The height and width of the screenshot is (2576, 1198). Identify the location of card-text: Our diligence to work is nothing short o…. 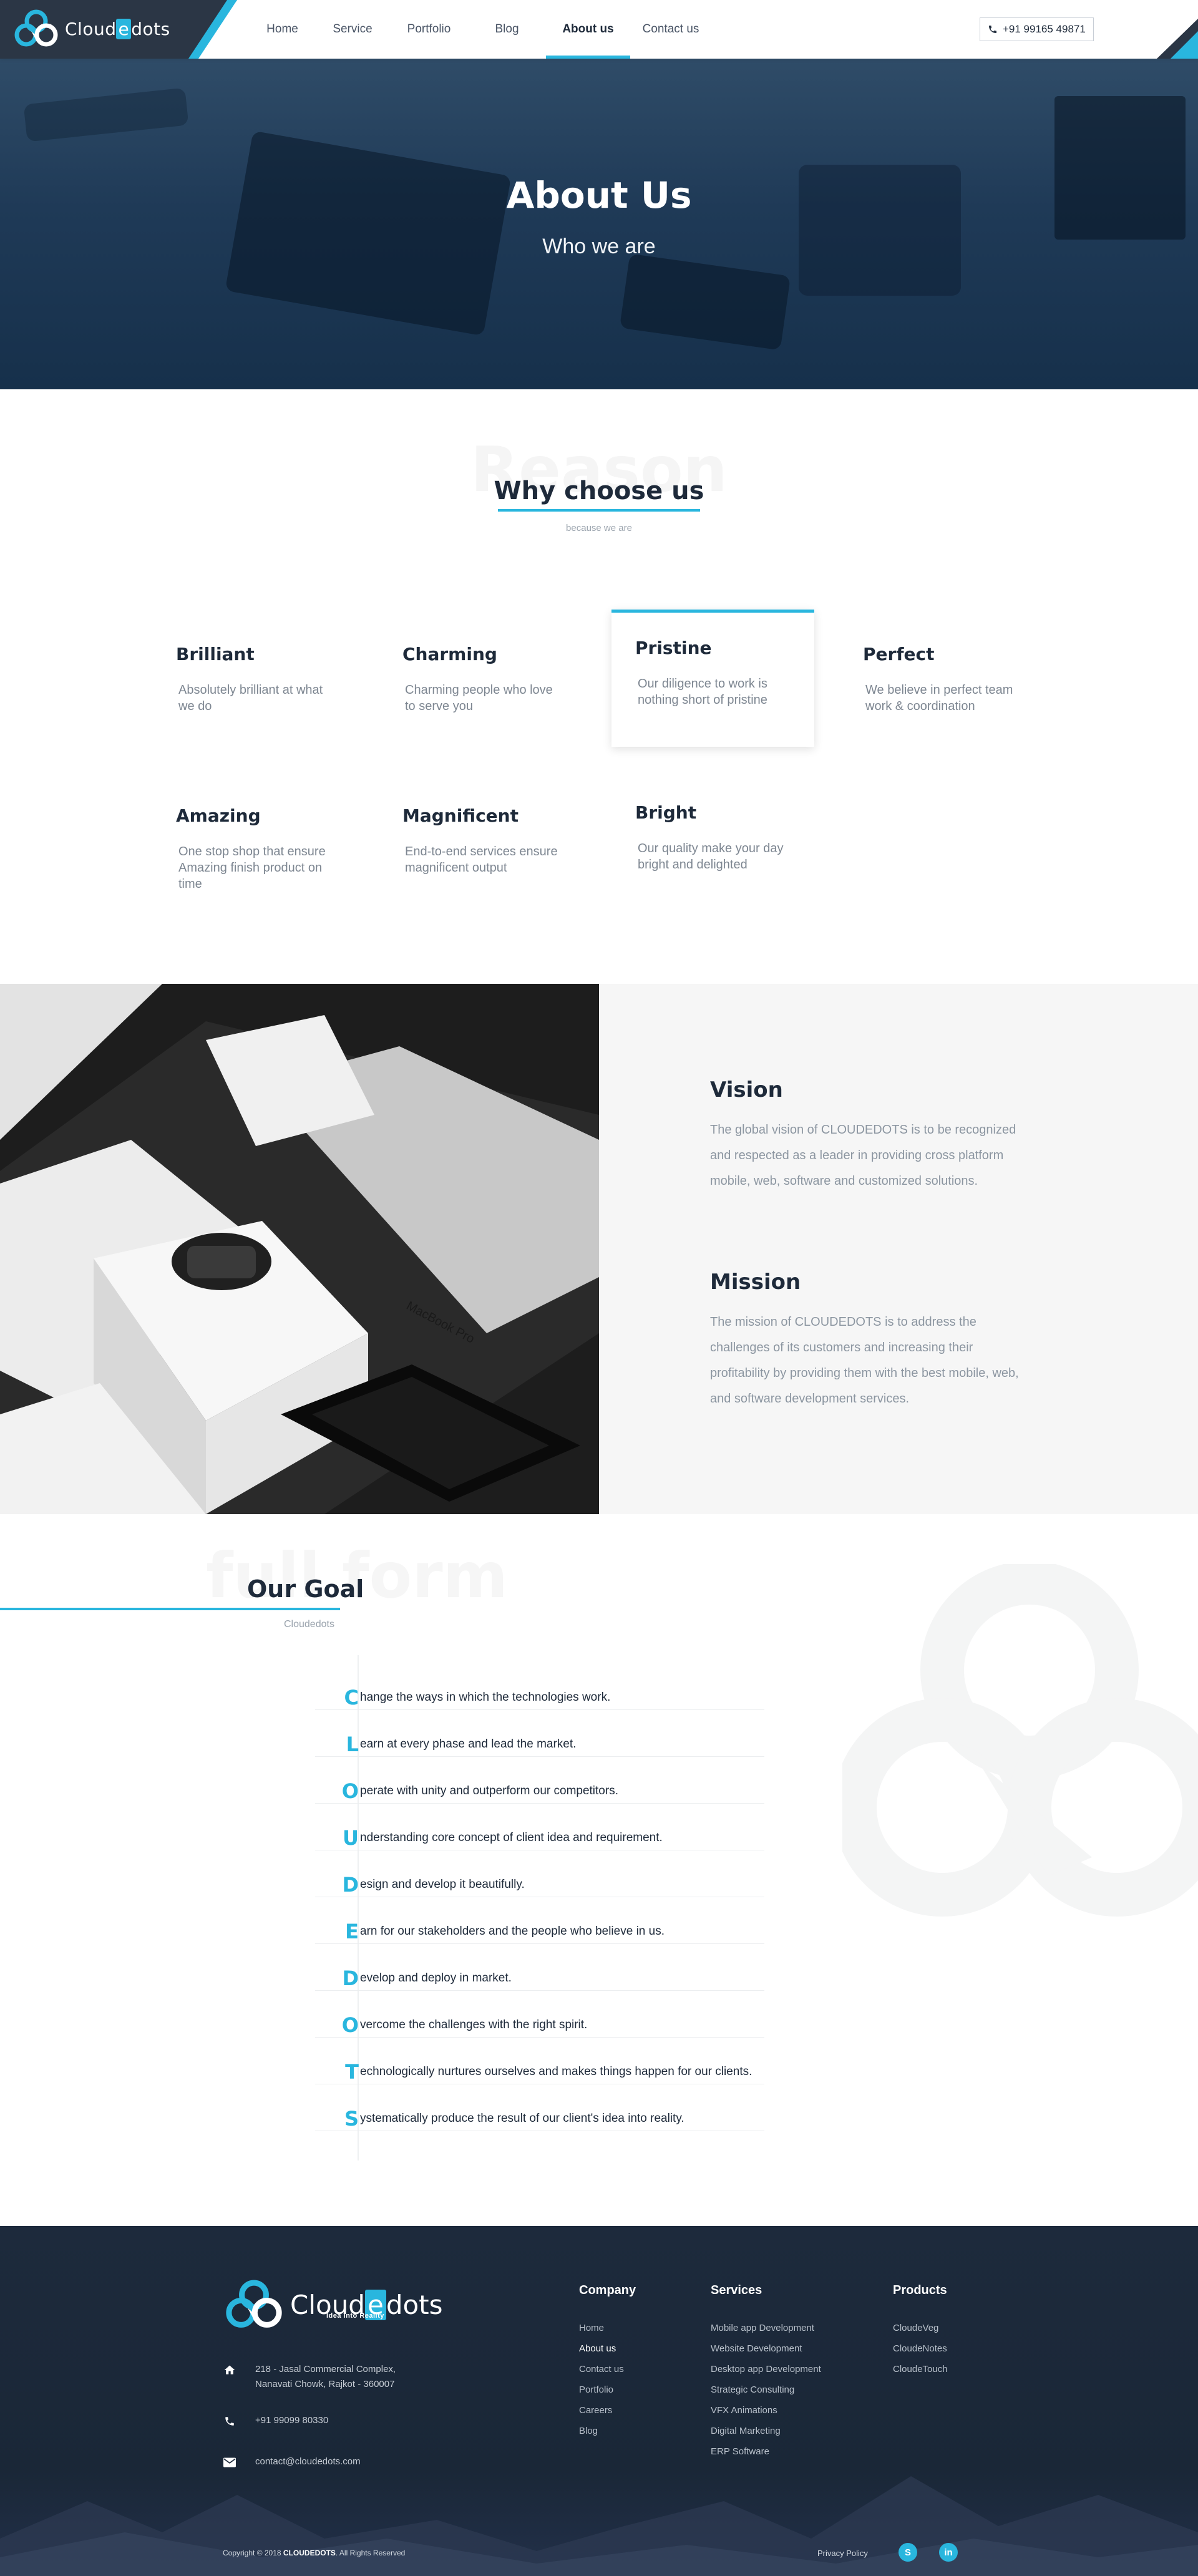
(702, 692).